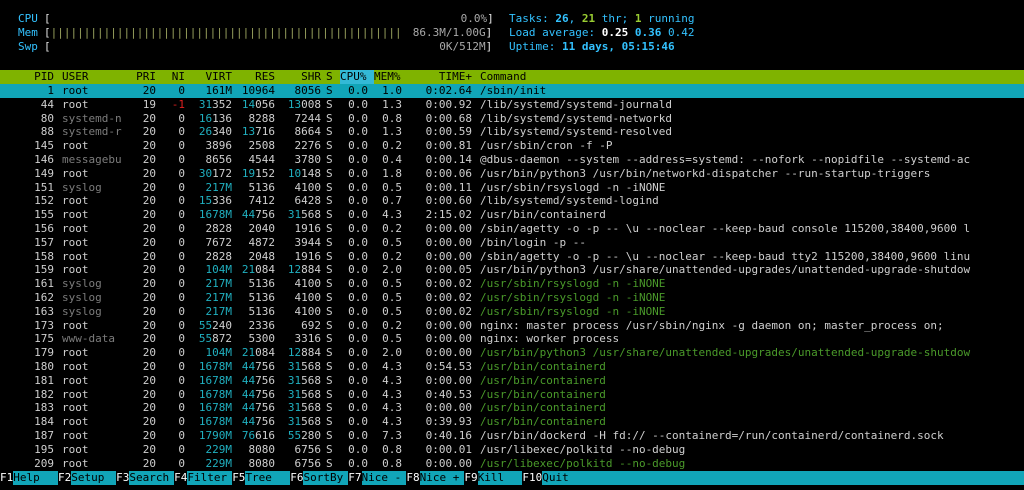  What do you see at coordinates (573, 297) in the screenshot?
I see `cell-command: /usr/sbin/rsyslogd -n -iNONE` at bounding box center [573, 297].